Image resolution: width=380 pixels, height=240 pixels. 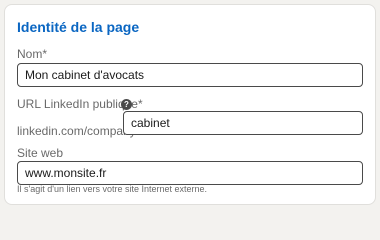 I want to click on name-label: Nom*, so click(x=32, y=54).